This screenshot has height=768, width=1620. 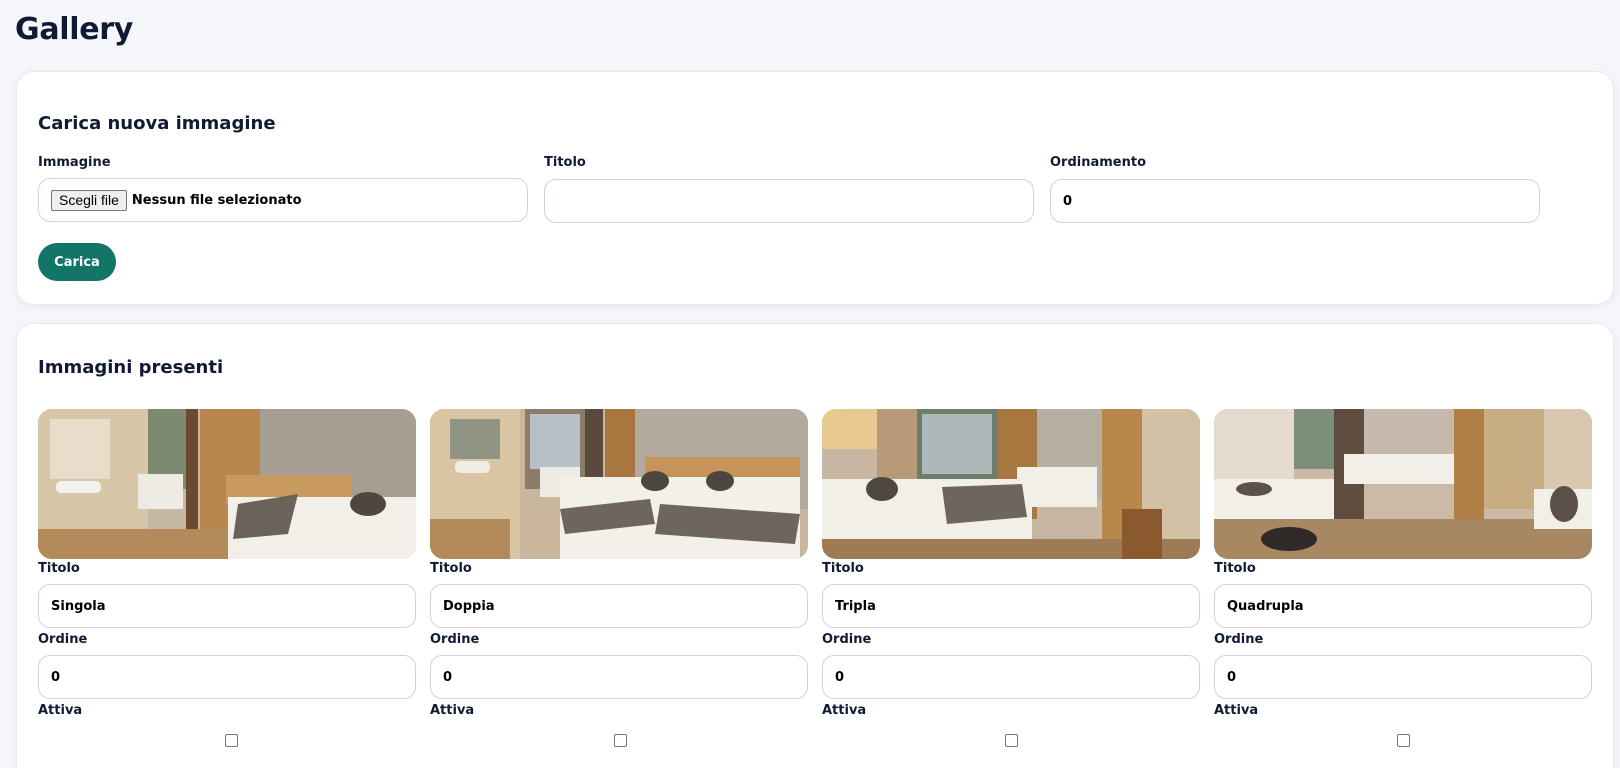 What do you see at coordinates (74, 162) in the screenshot?
I see `image-label: Immagine` at bounding box center [74, 162].